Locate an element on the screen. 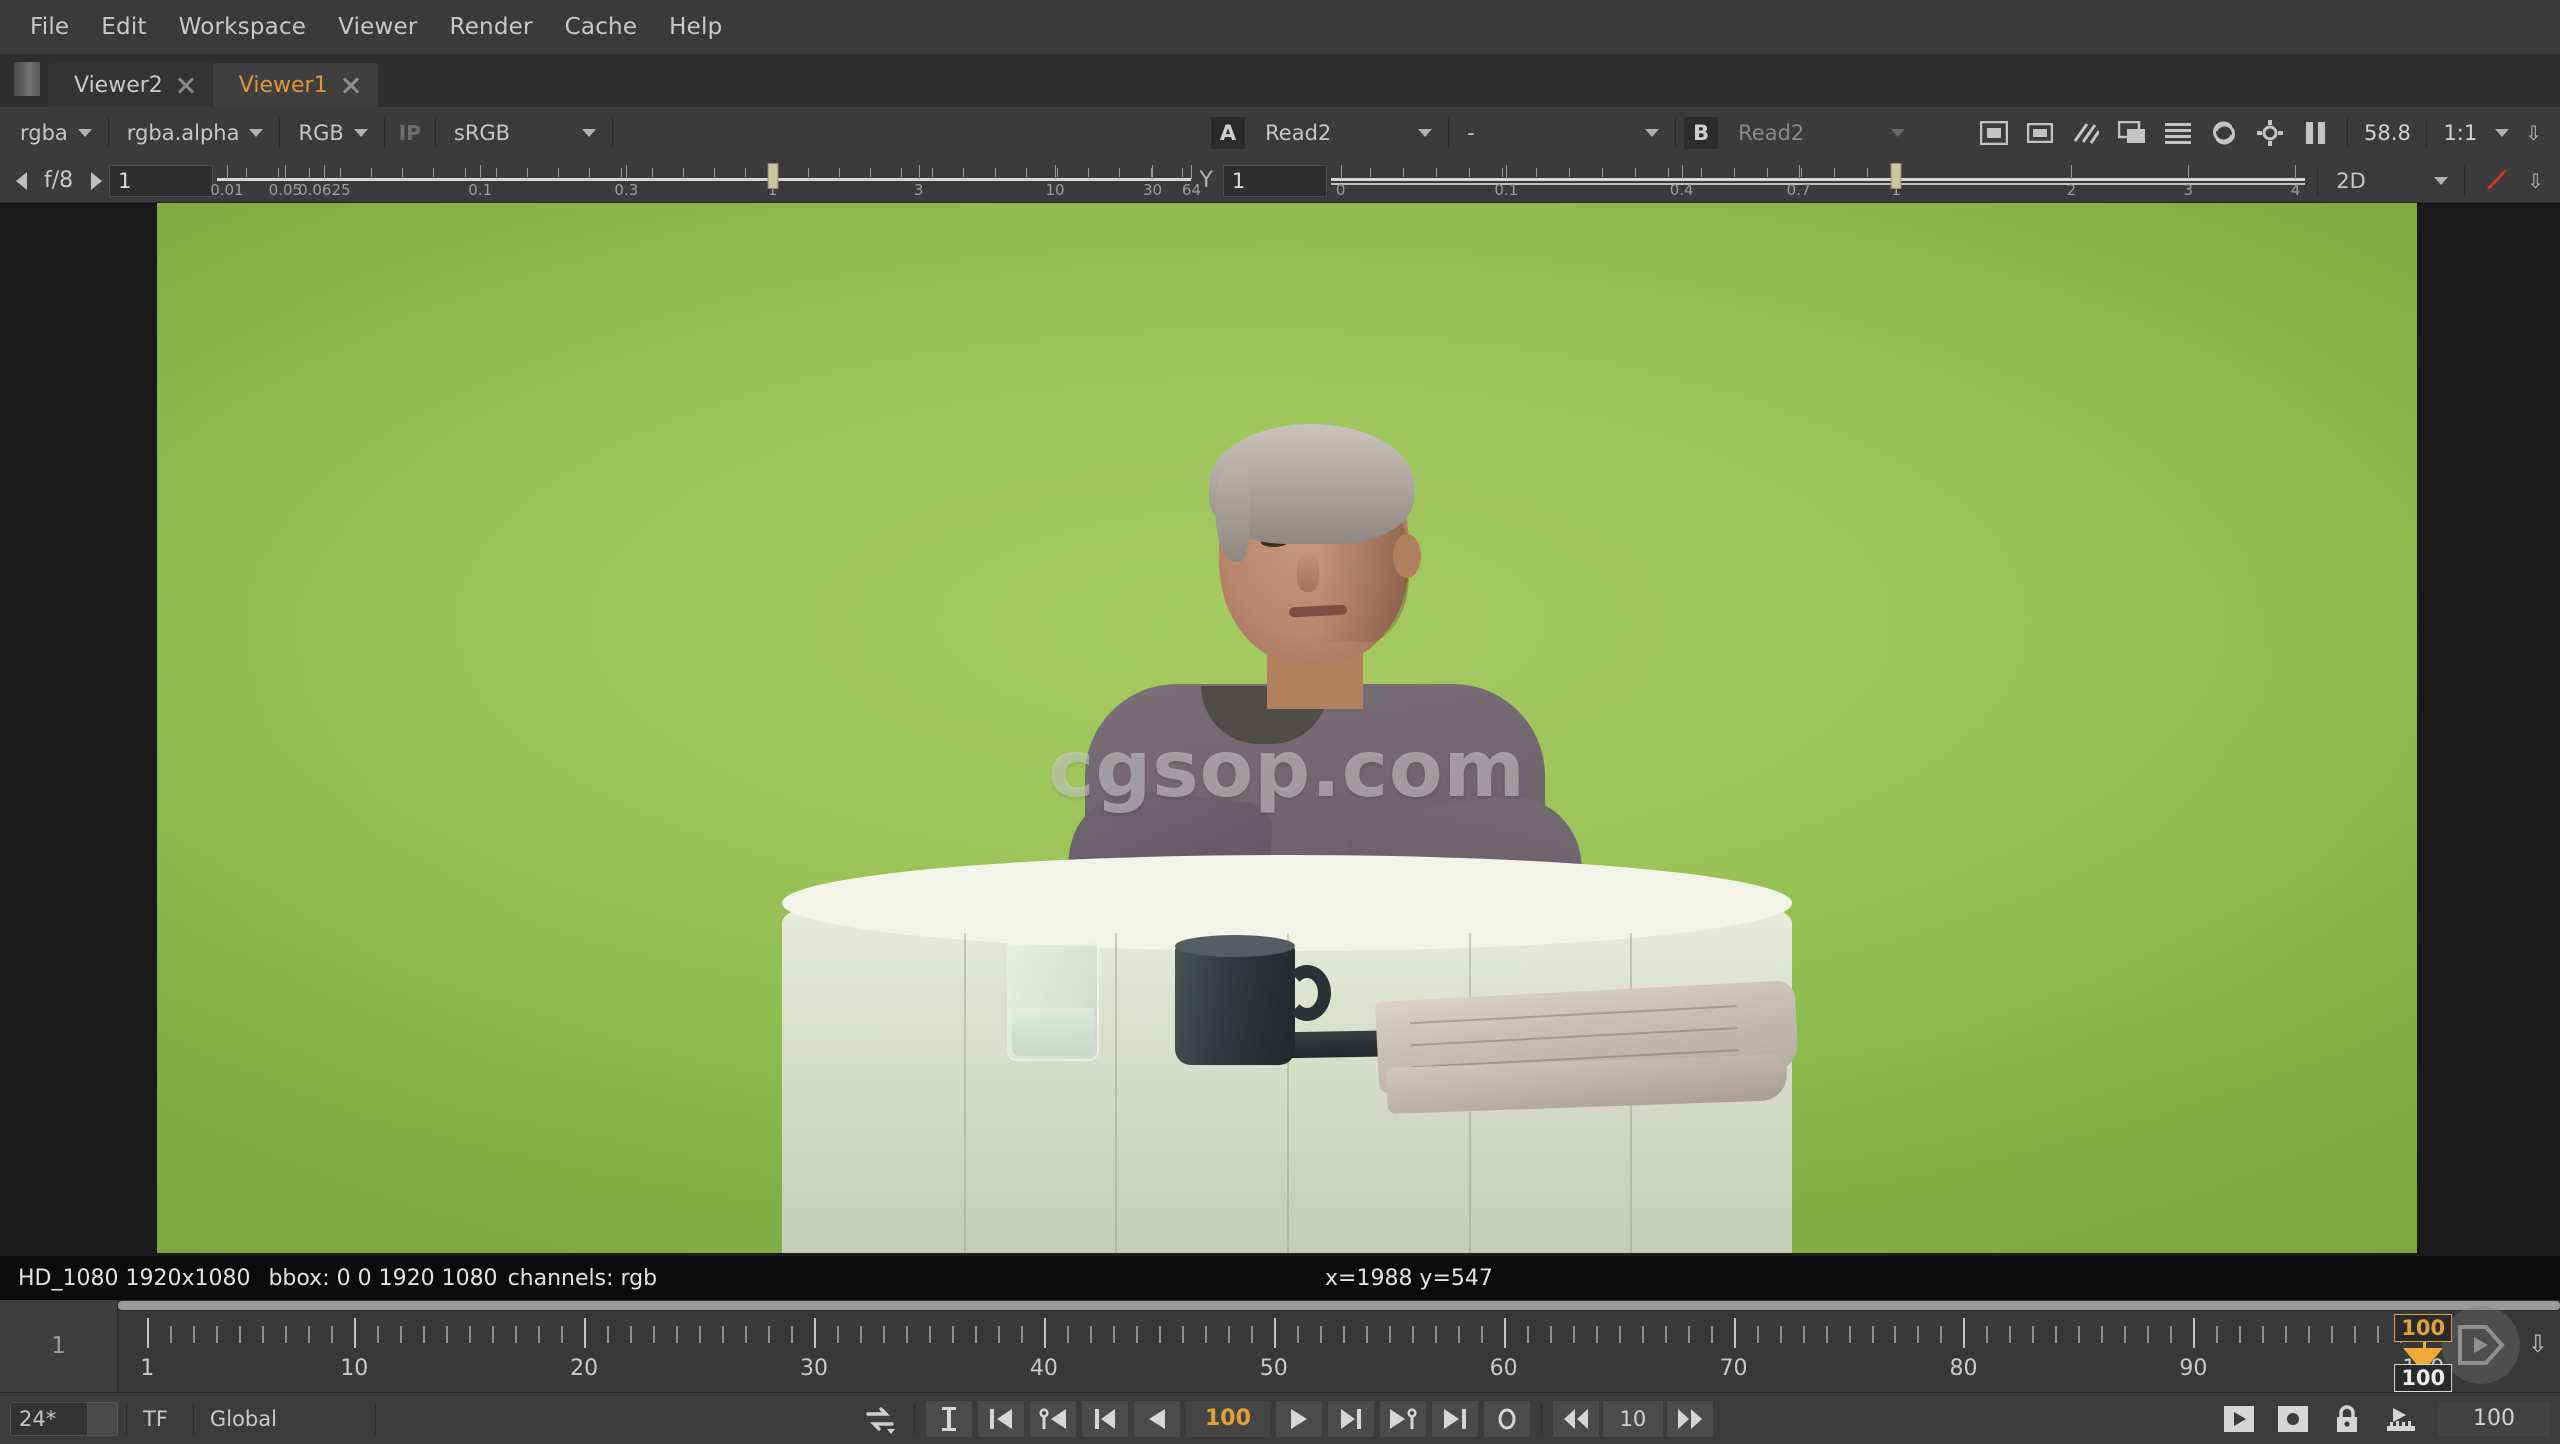  channel-dropdown: rgba.alpha is located at coordinates (194, 133).